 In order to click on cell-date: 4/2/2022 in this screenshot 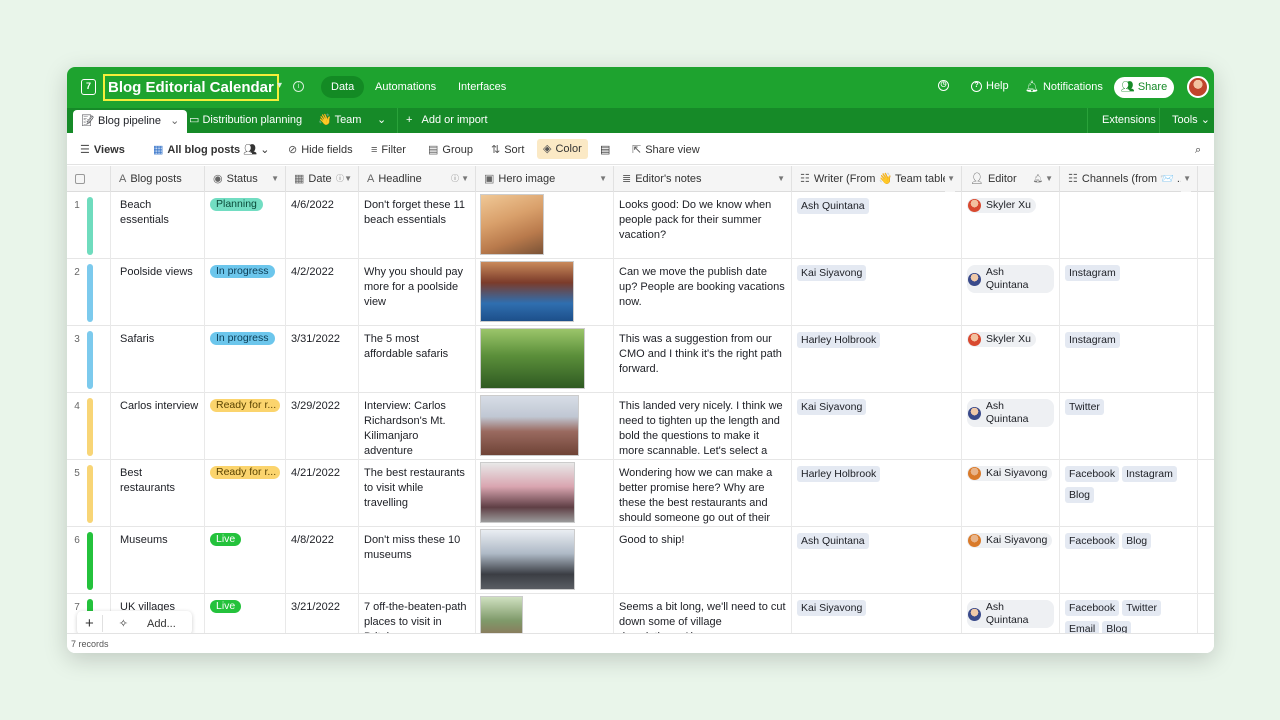, I will do `click(322, 292)`.